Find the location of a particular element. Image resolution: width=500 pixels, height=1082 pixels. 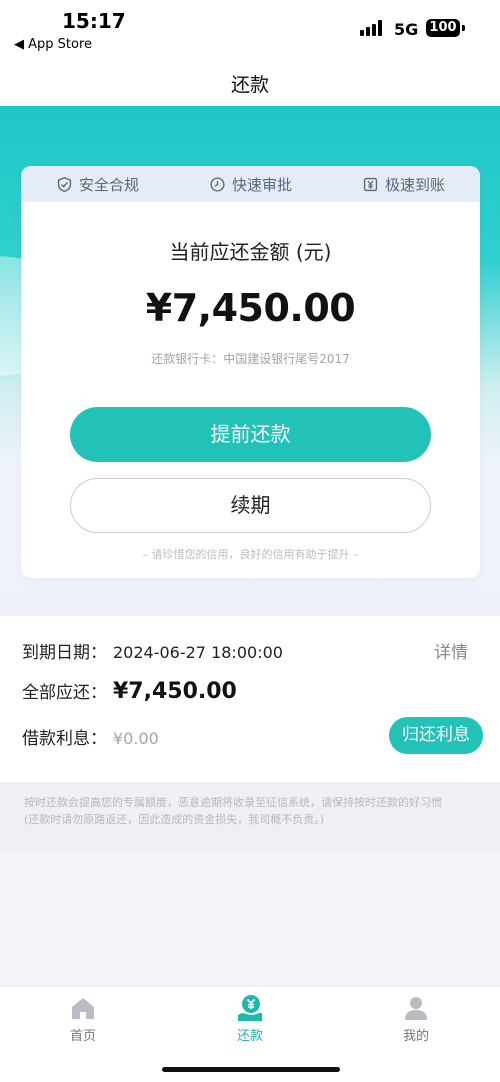

feature-strip: 安全合规 快速审批 极速到账 is located at coordinates (250, 184).